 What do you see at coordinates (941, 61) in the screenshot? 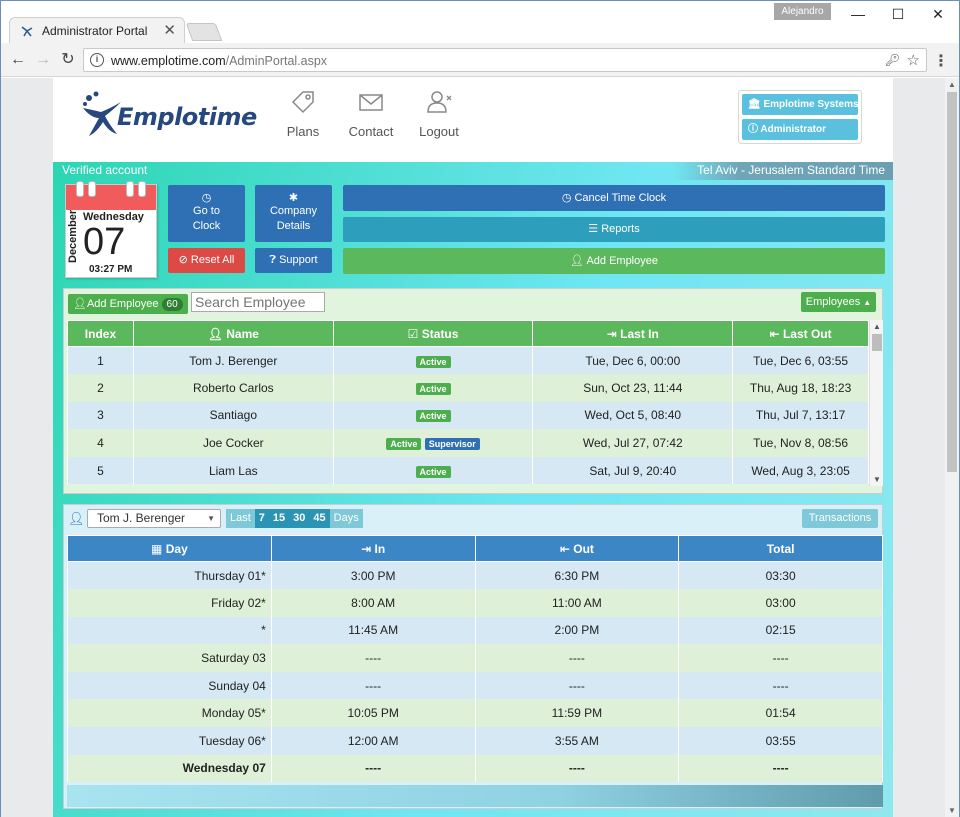
I see `browser-menu-icon: ⋮` at bounding box center [941, 61].